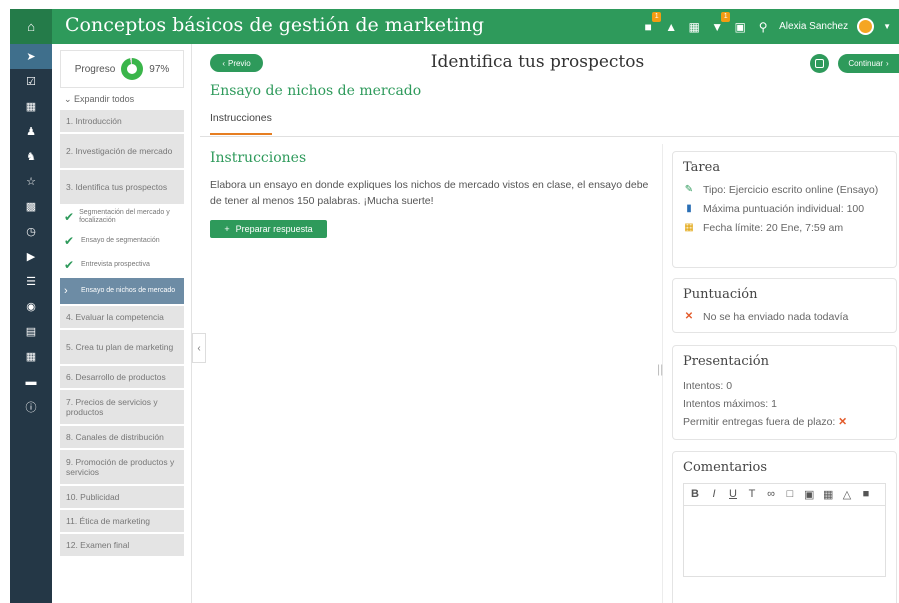 The image size is (899, 603). What do you see at coordinates (99, 99) in the screenshot?
I see `expand-all-toggle: ⌄ Expandir todos` at bounding box center [99, 99].